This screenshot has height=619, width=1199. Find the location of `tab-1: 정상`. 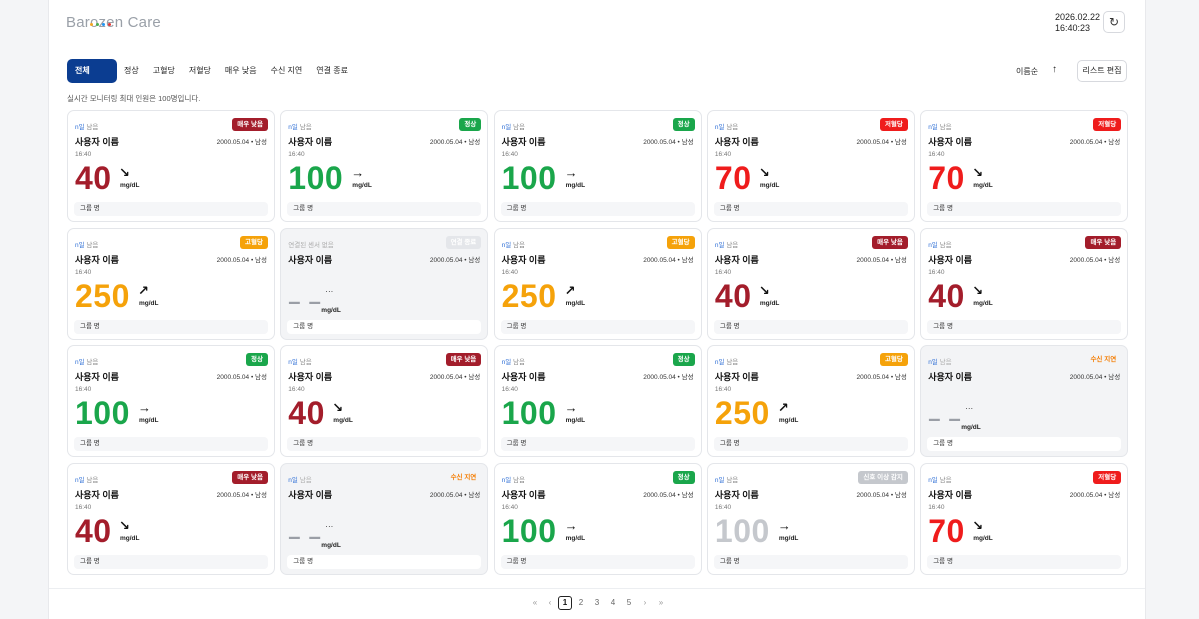

tab-1: 정상 is located at coordinates (131, 71).